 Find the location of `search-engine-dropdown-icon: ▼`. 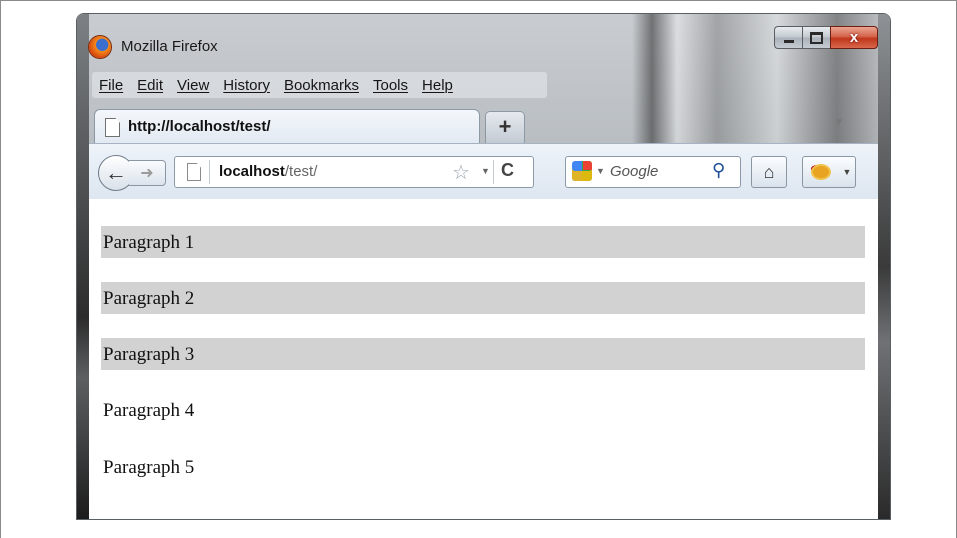

search-engine-dropdown-icon: ▼ is located at coordinates (600, 171).